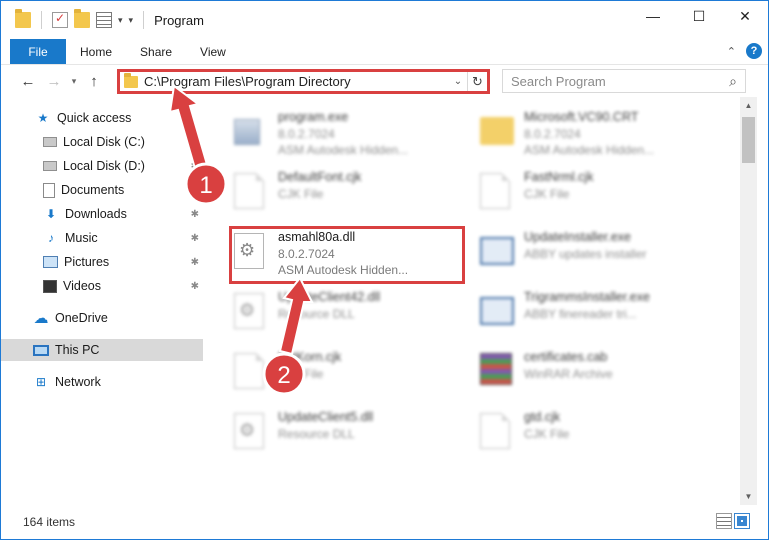 This screenshot has width=769, height=540. I want to click on file-type: Resource DLL, so click(316, 314).